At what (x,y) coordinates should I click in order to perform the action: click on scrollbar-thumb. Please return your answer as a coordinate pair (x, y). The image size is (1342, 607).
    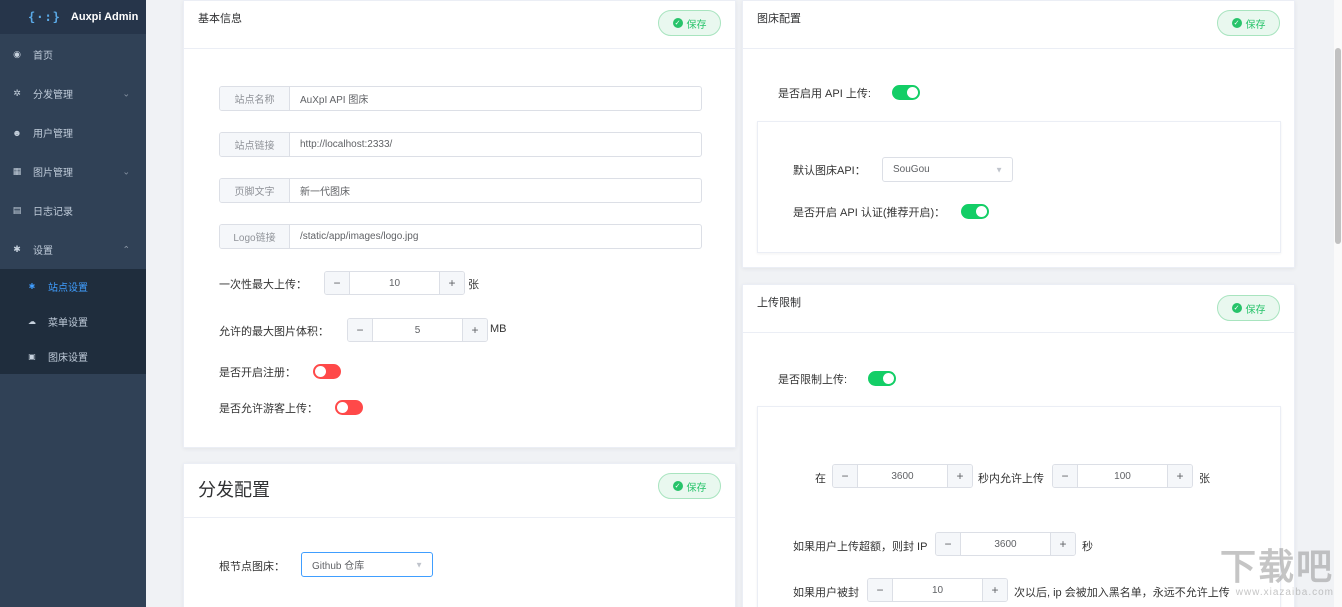
    Looking at the image, I should click on (1338, 146).